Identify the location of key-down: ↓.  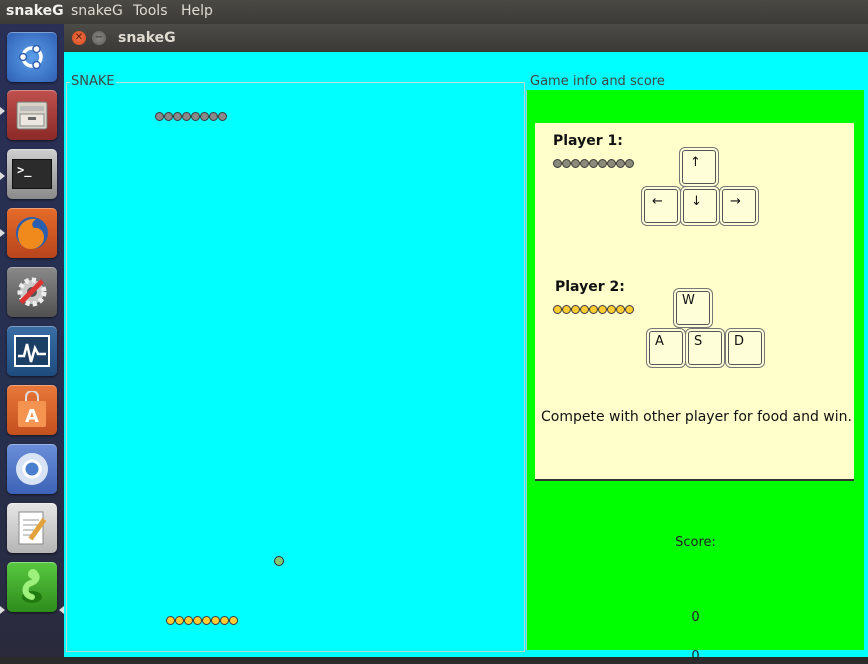
(700, 206).